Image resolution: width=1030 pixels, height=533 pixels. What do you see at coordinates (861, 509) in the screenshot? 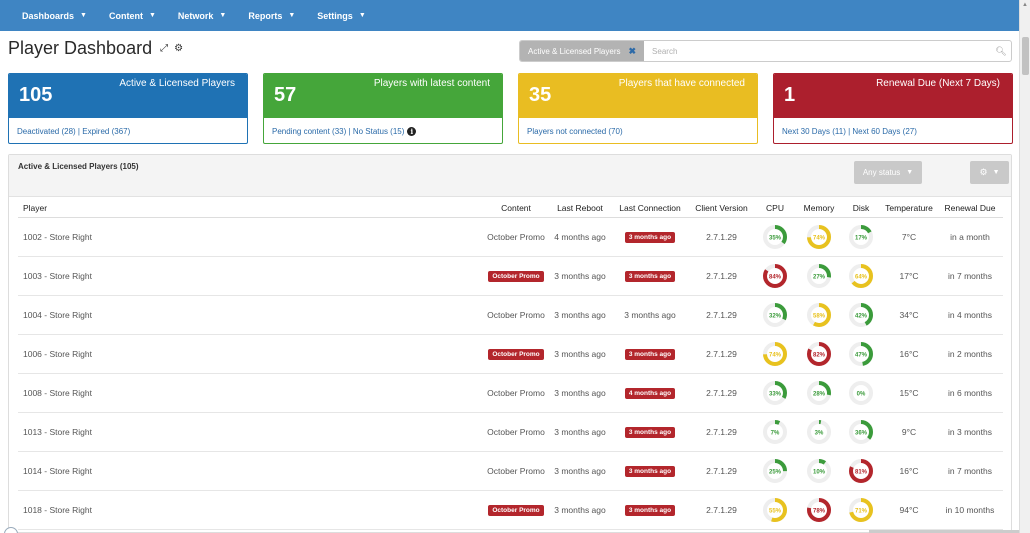
I see `disk-gauge: 71%` at bounding box center [861, 509].